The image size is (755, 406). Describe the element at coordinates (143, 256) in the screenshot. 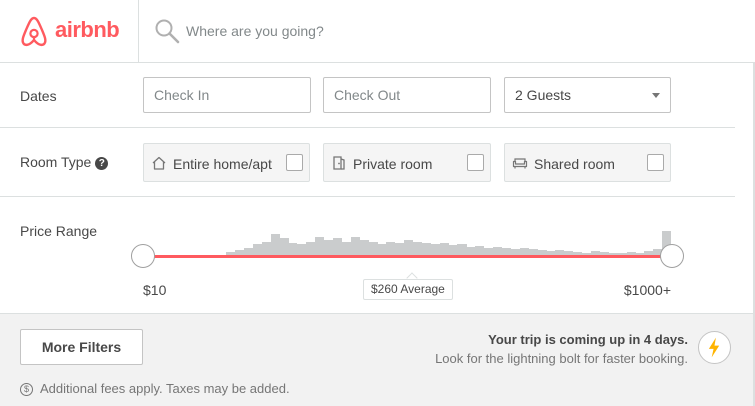

I see `price-min-handle` at that location.